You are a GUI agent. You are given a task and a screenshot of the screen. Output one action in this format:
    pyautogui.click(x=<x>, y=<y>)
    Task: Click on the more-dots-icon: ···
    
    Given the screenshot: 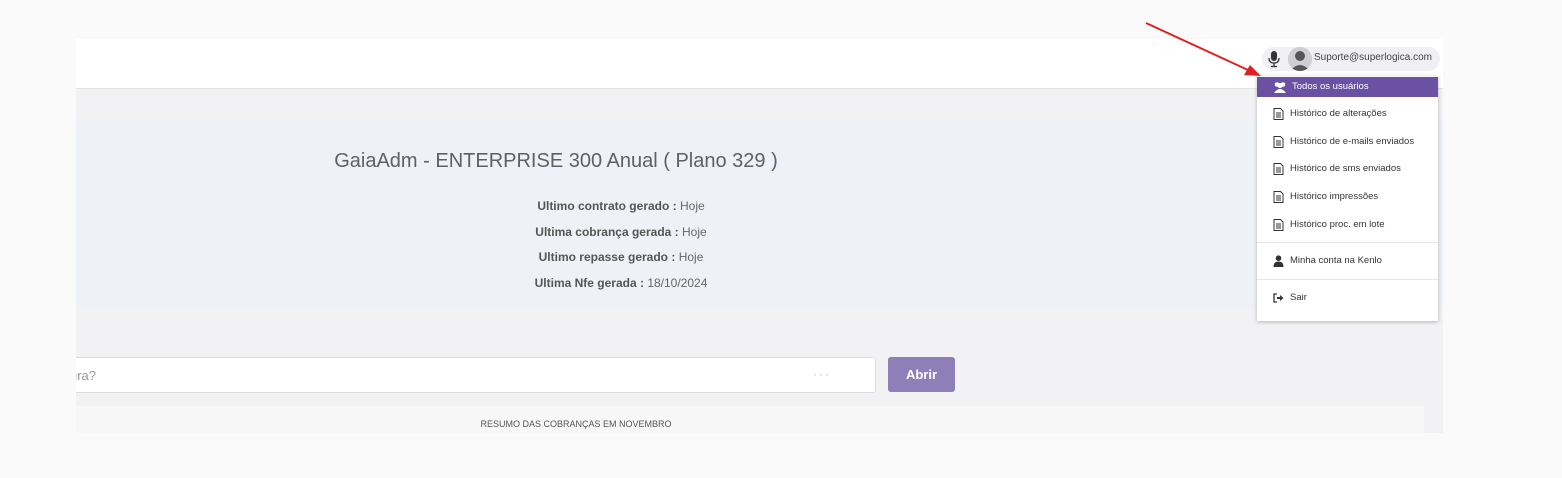 What is the action you would take?
    pyautogui.click(x=822, y=374)
    